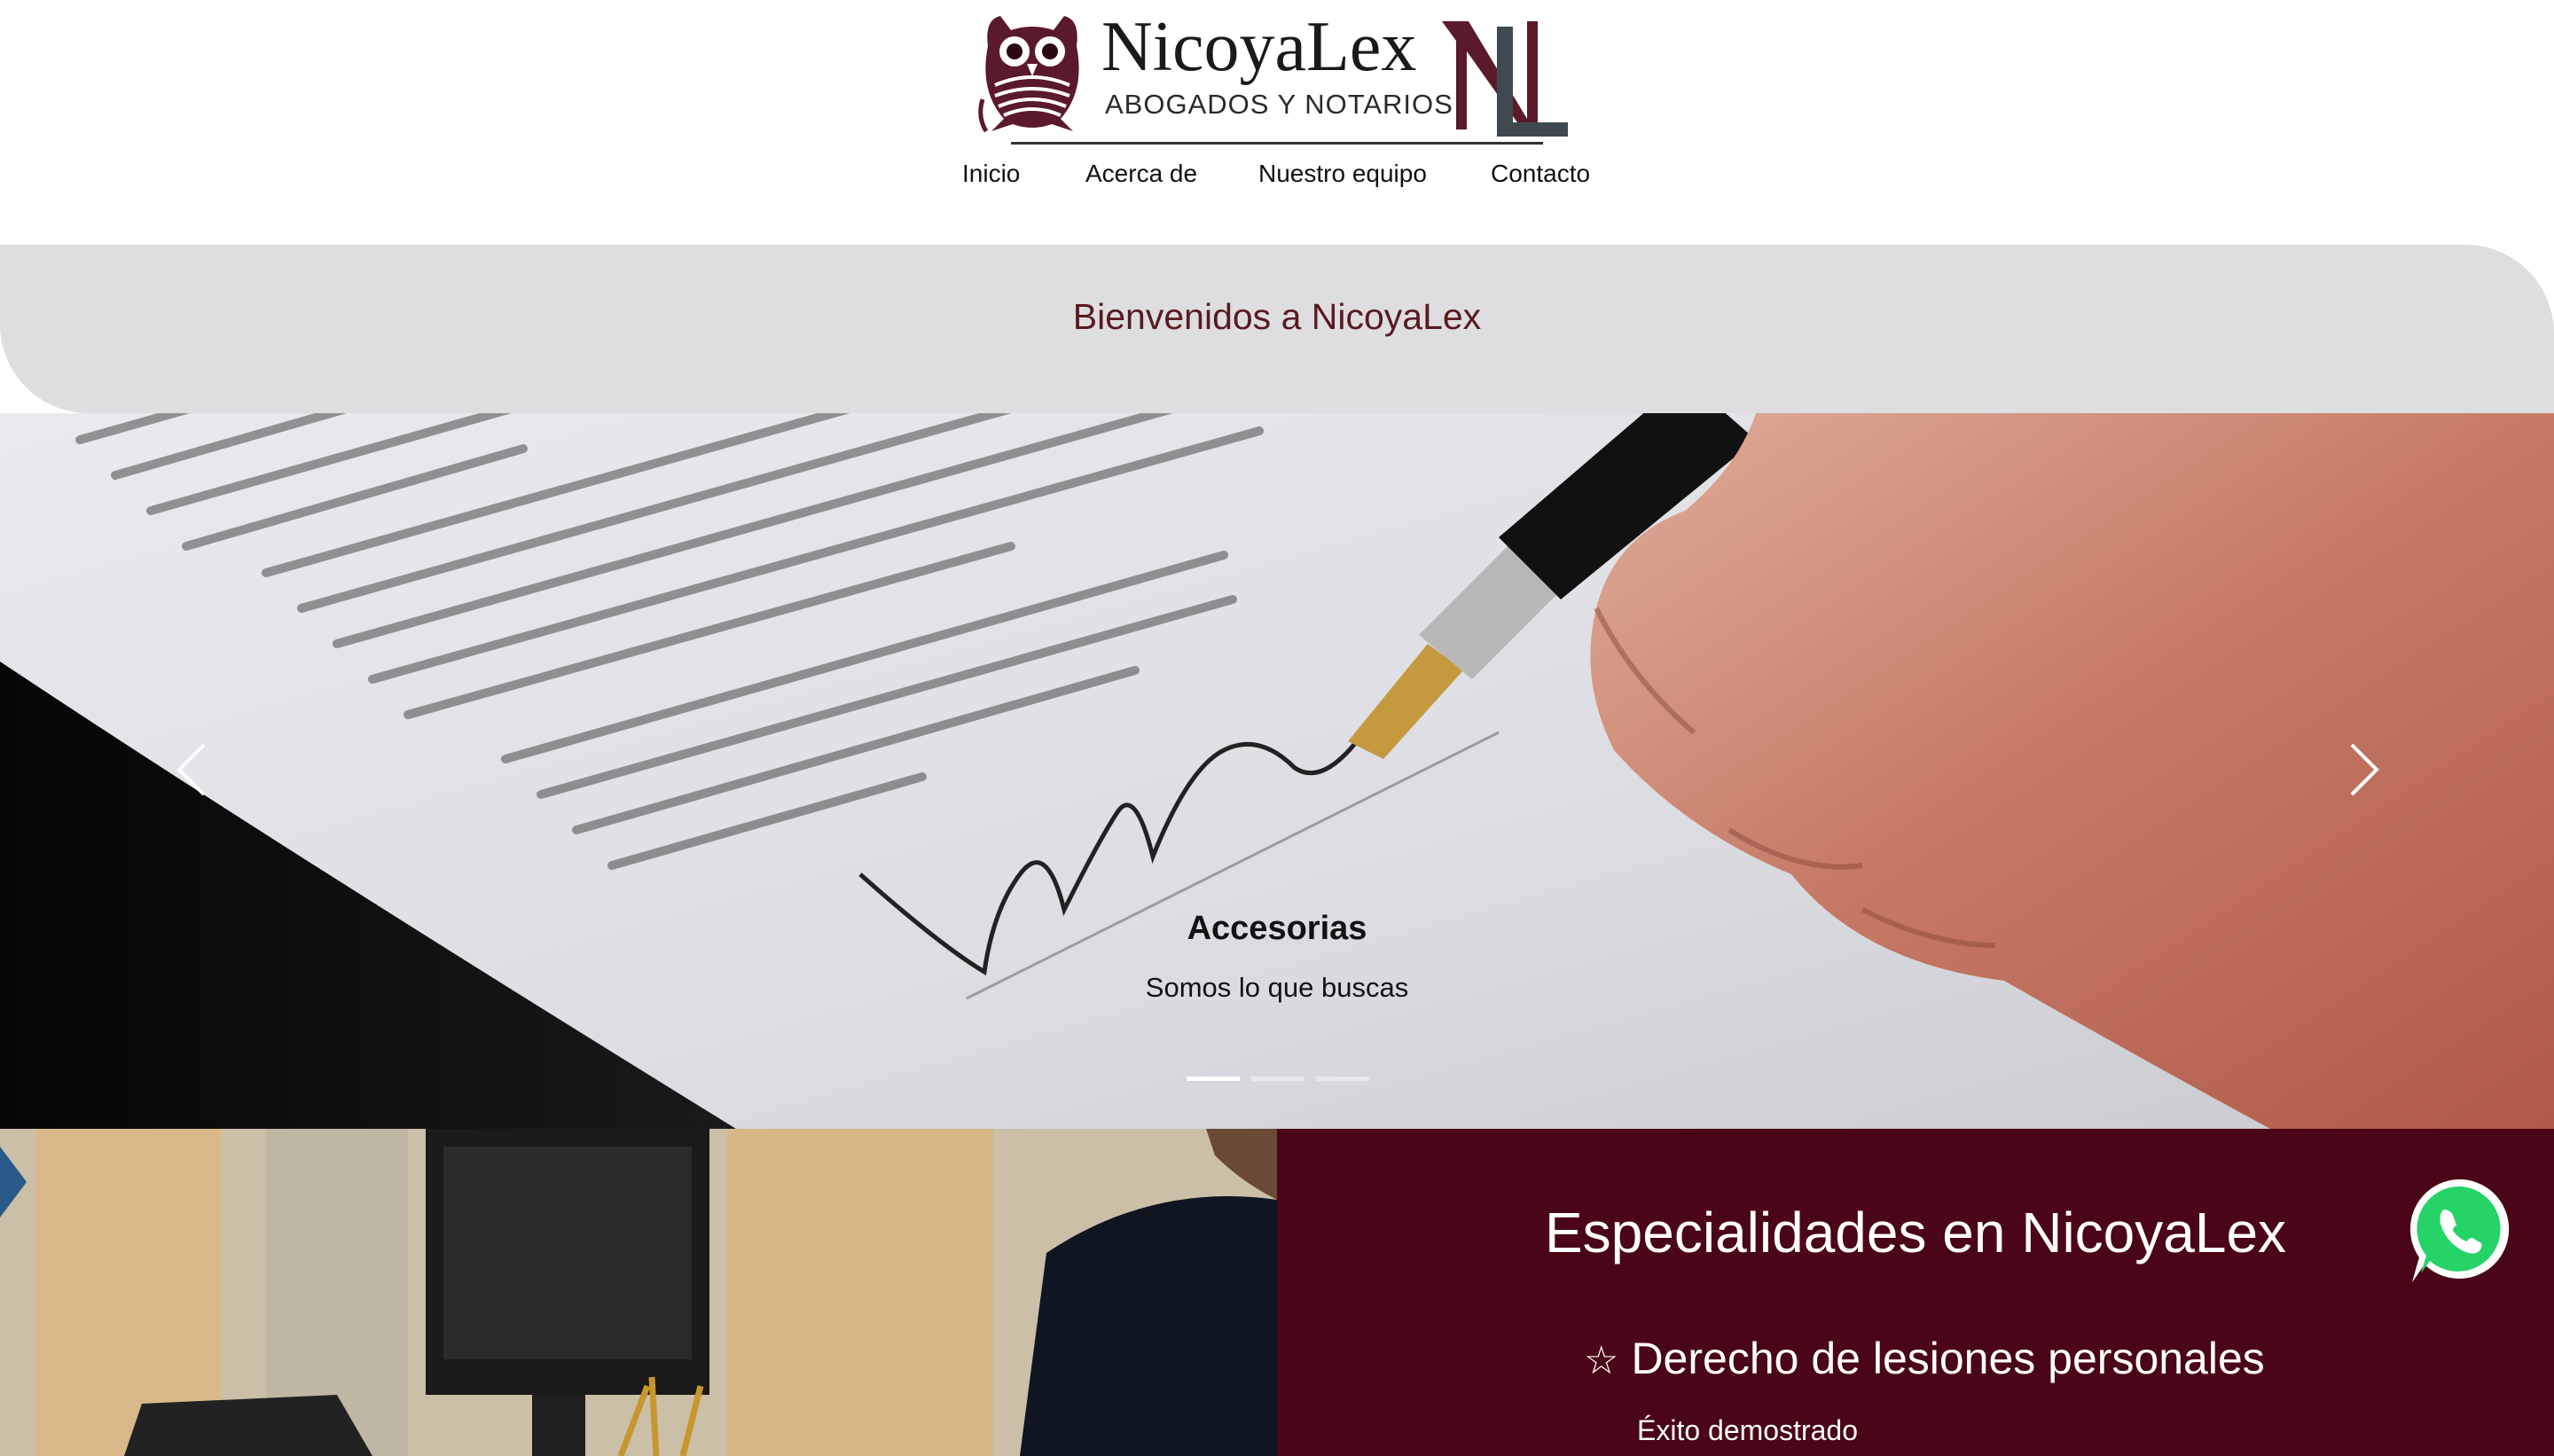 Image resolution: width=2554 pixels, height=1456 pixels. Describe the element at coordinates (1141, 174) in the screenshot. I see `nav-acerca-de: Acerca de` at that location.